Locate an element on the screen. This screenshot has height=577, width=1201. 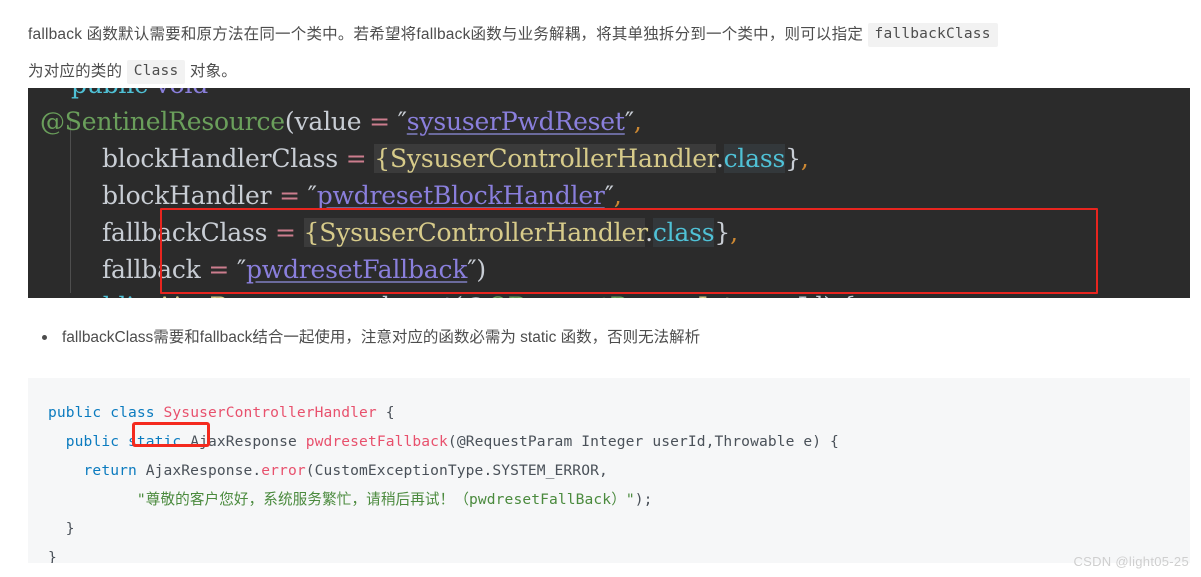
code-line-close-method: } is located at coordinates (619, 528).